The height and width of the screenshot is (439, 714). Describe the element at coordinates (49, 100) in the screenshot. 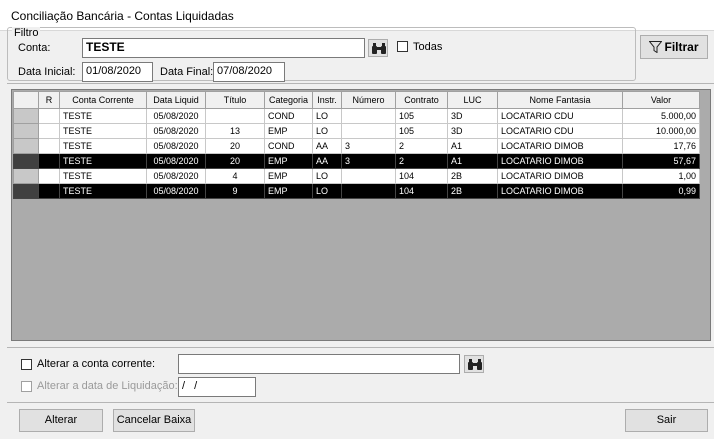

I see `grid-header-cell: R` at that location.